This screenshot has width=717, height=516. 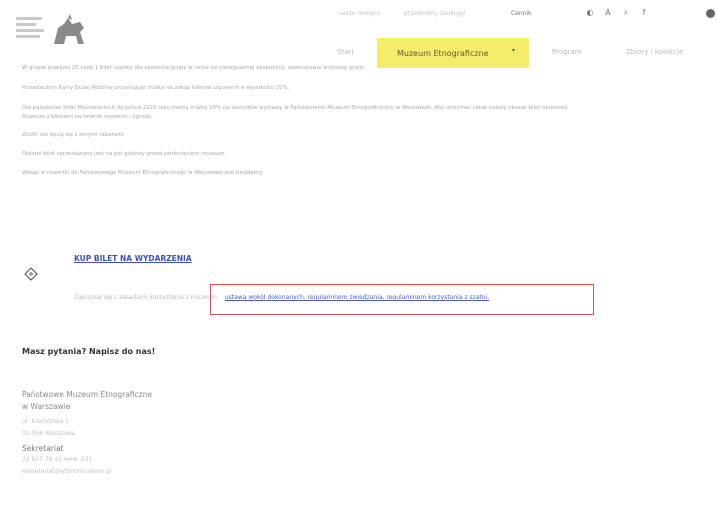 I want to click on contact-heading: Masz pytania? Napisz do nas!, so click(x=89, y=351).